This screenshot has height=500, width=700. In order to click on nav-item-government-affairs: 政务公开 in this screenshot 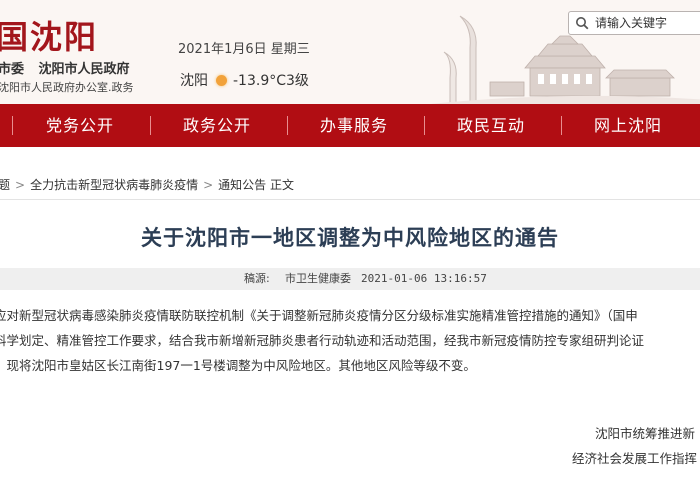, I will do `click(217, 125)`.